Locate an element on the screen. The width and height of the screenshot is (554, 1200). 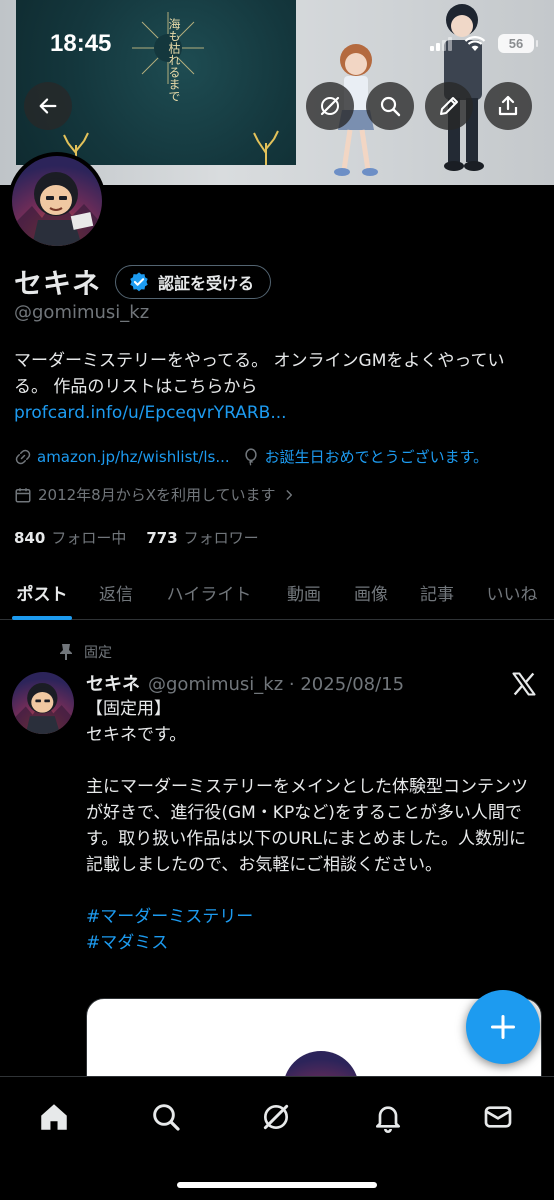
poster-title: 海も枯れるまで is located at coordinates (174, 60).